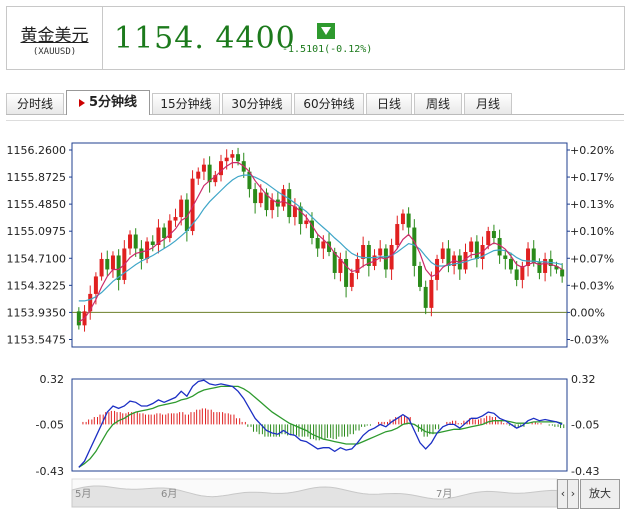  Describe the element at coordinates (592, 285) in the screenshot. I see `y-right-tick-label: +0.03%` at that location.